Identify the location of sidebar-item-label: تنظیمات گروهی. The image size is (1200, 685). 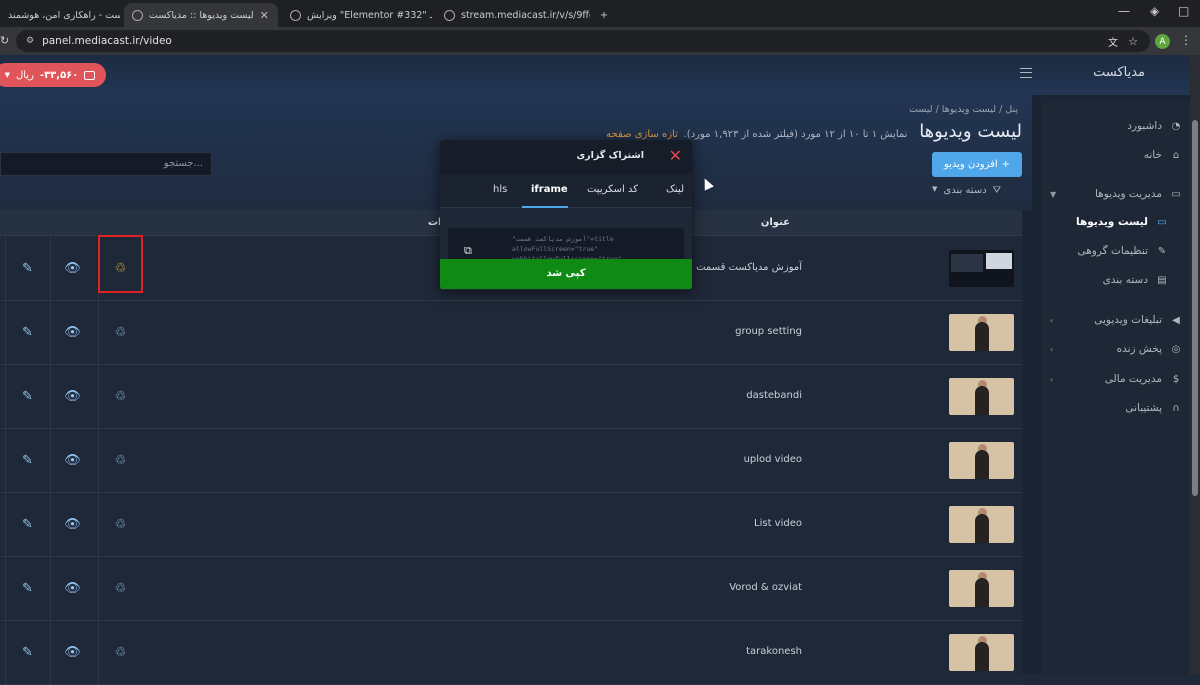
(1112, 251).